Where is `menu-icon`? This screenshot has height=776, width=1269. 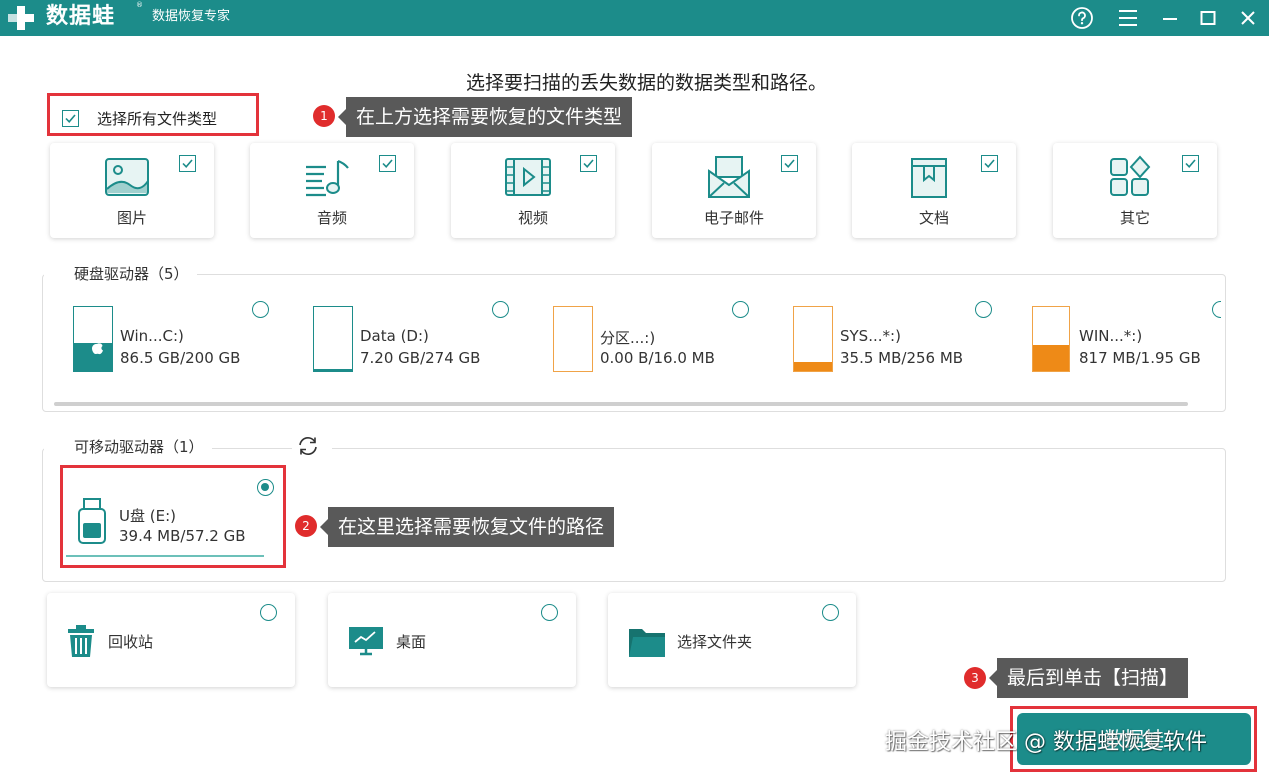
menu-icon is located at coordinates (1128, 18).